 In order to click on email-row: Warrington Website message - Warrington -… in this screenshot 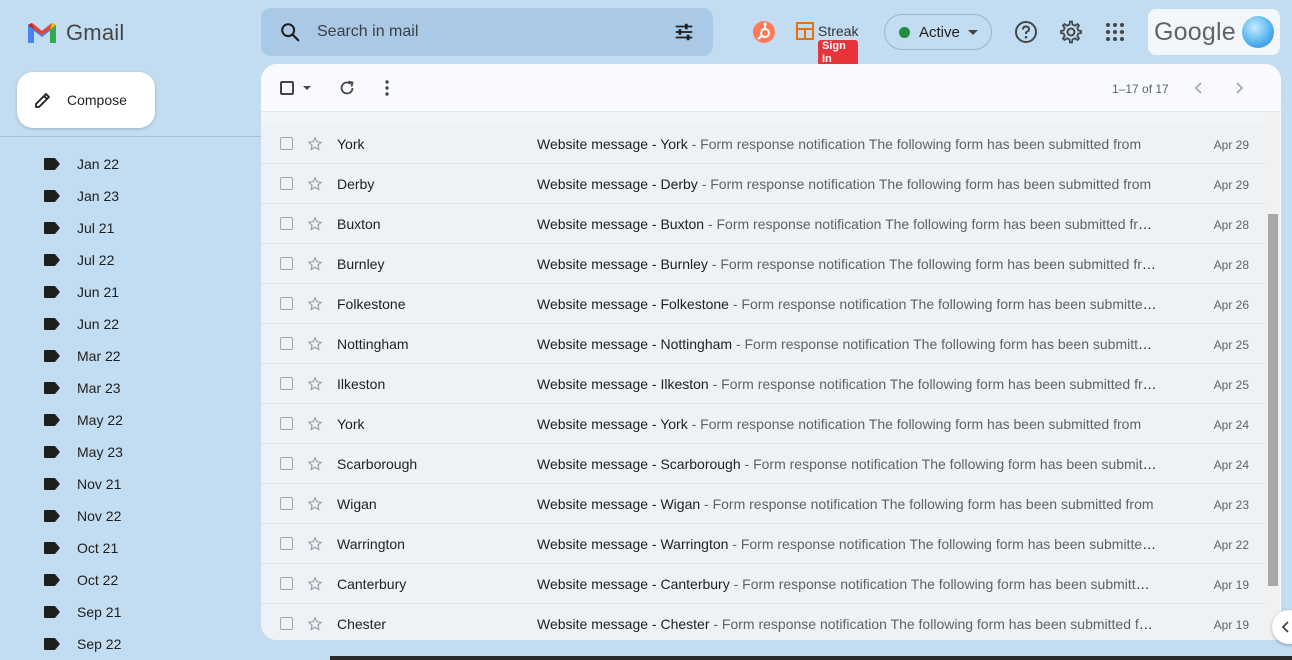, I will do `click(763, 544)`.